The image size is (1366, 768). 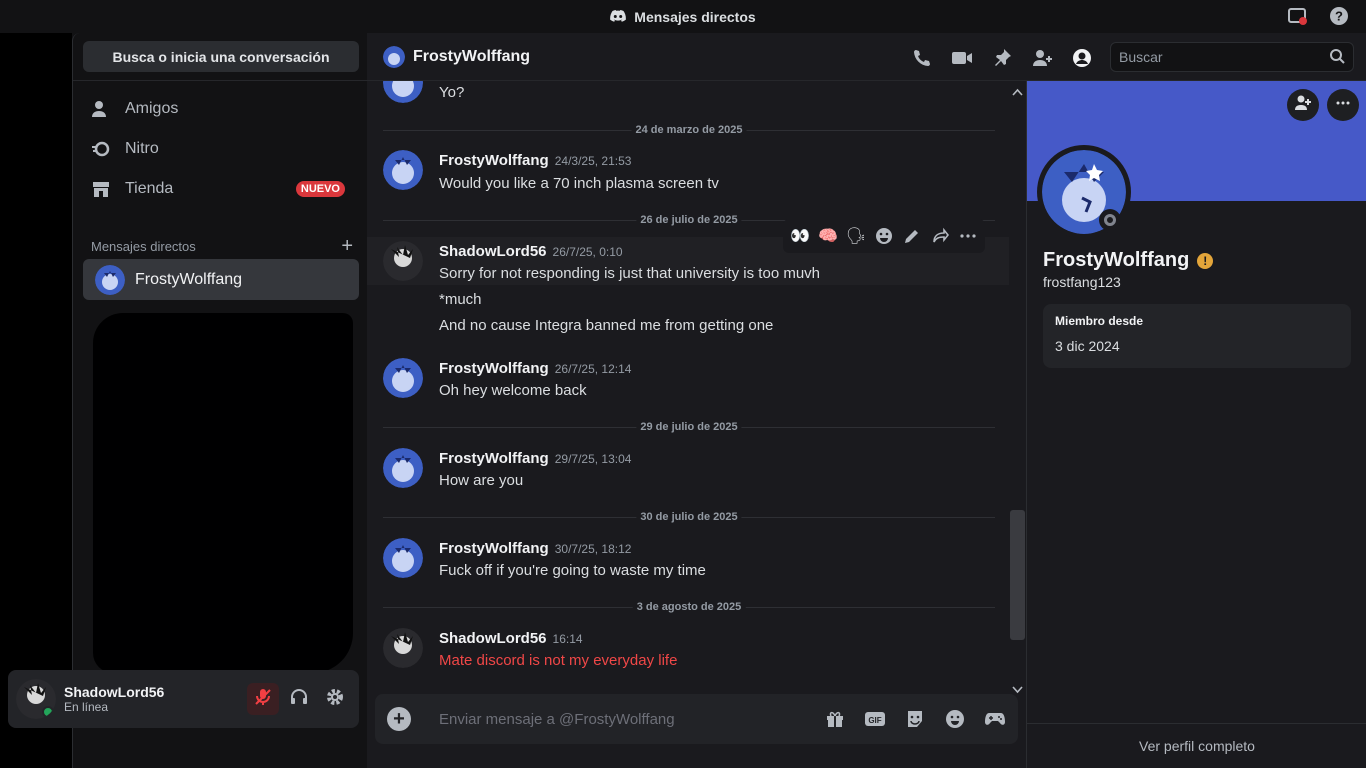 What do you see at coordinates (221, 56) in the screenshot?
I see `conversation-search-button: Busca o inicia una conversación` at bounding box center [221, 56].